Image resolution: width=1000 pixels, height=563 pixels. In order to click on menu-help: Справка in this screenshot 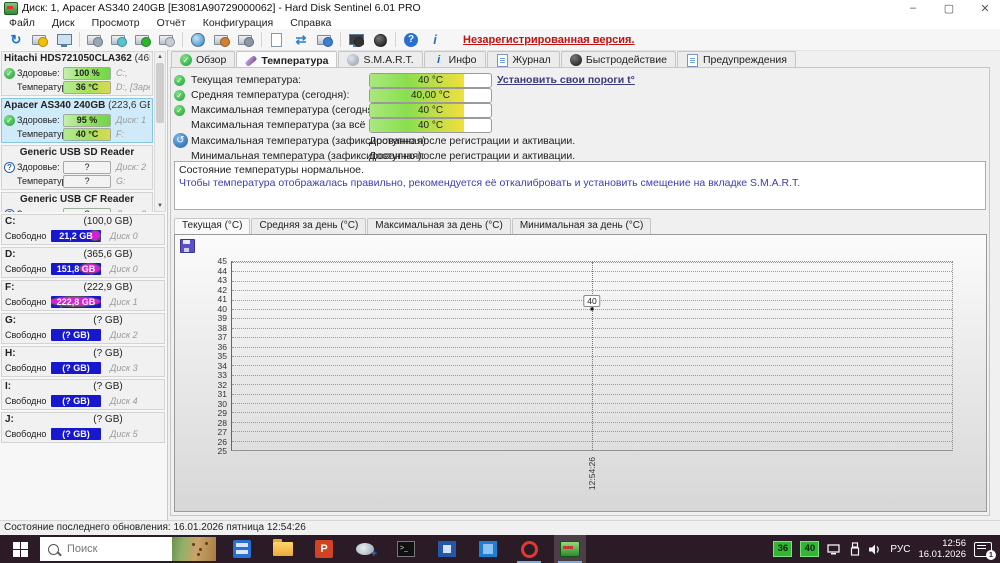, I will do `click(310, 23)`.